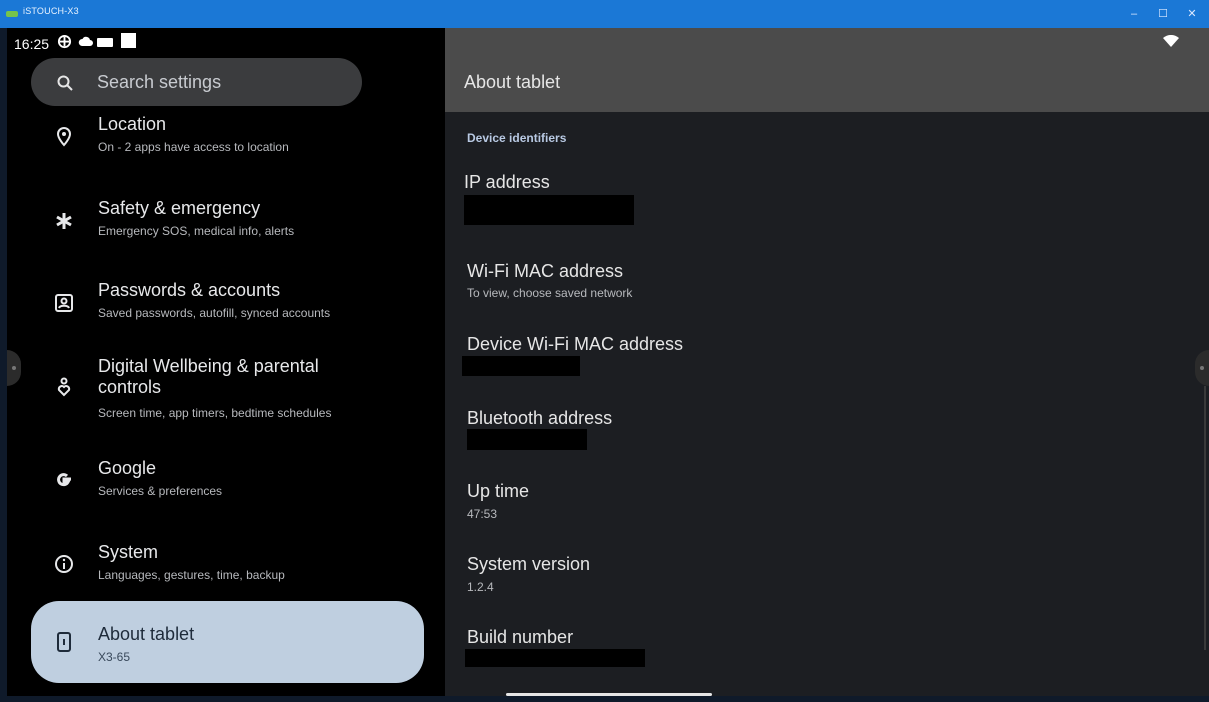  Describe the element at coordinates (64, 303) in the screenshot. I see `account-box-icon` at that location.